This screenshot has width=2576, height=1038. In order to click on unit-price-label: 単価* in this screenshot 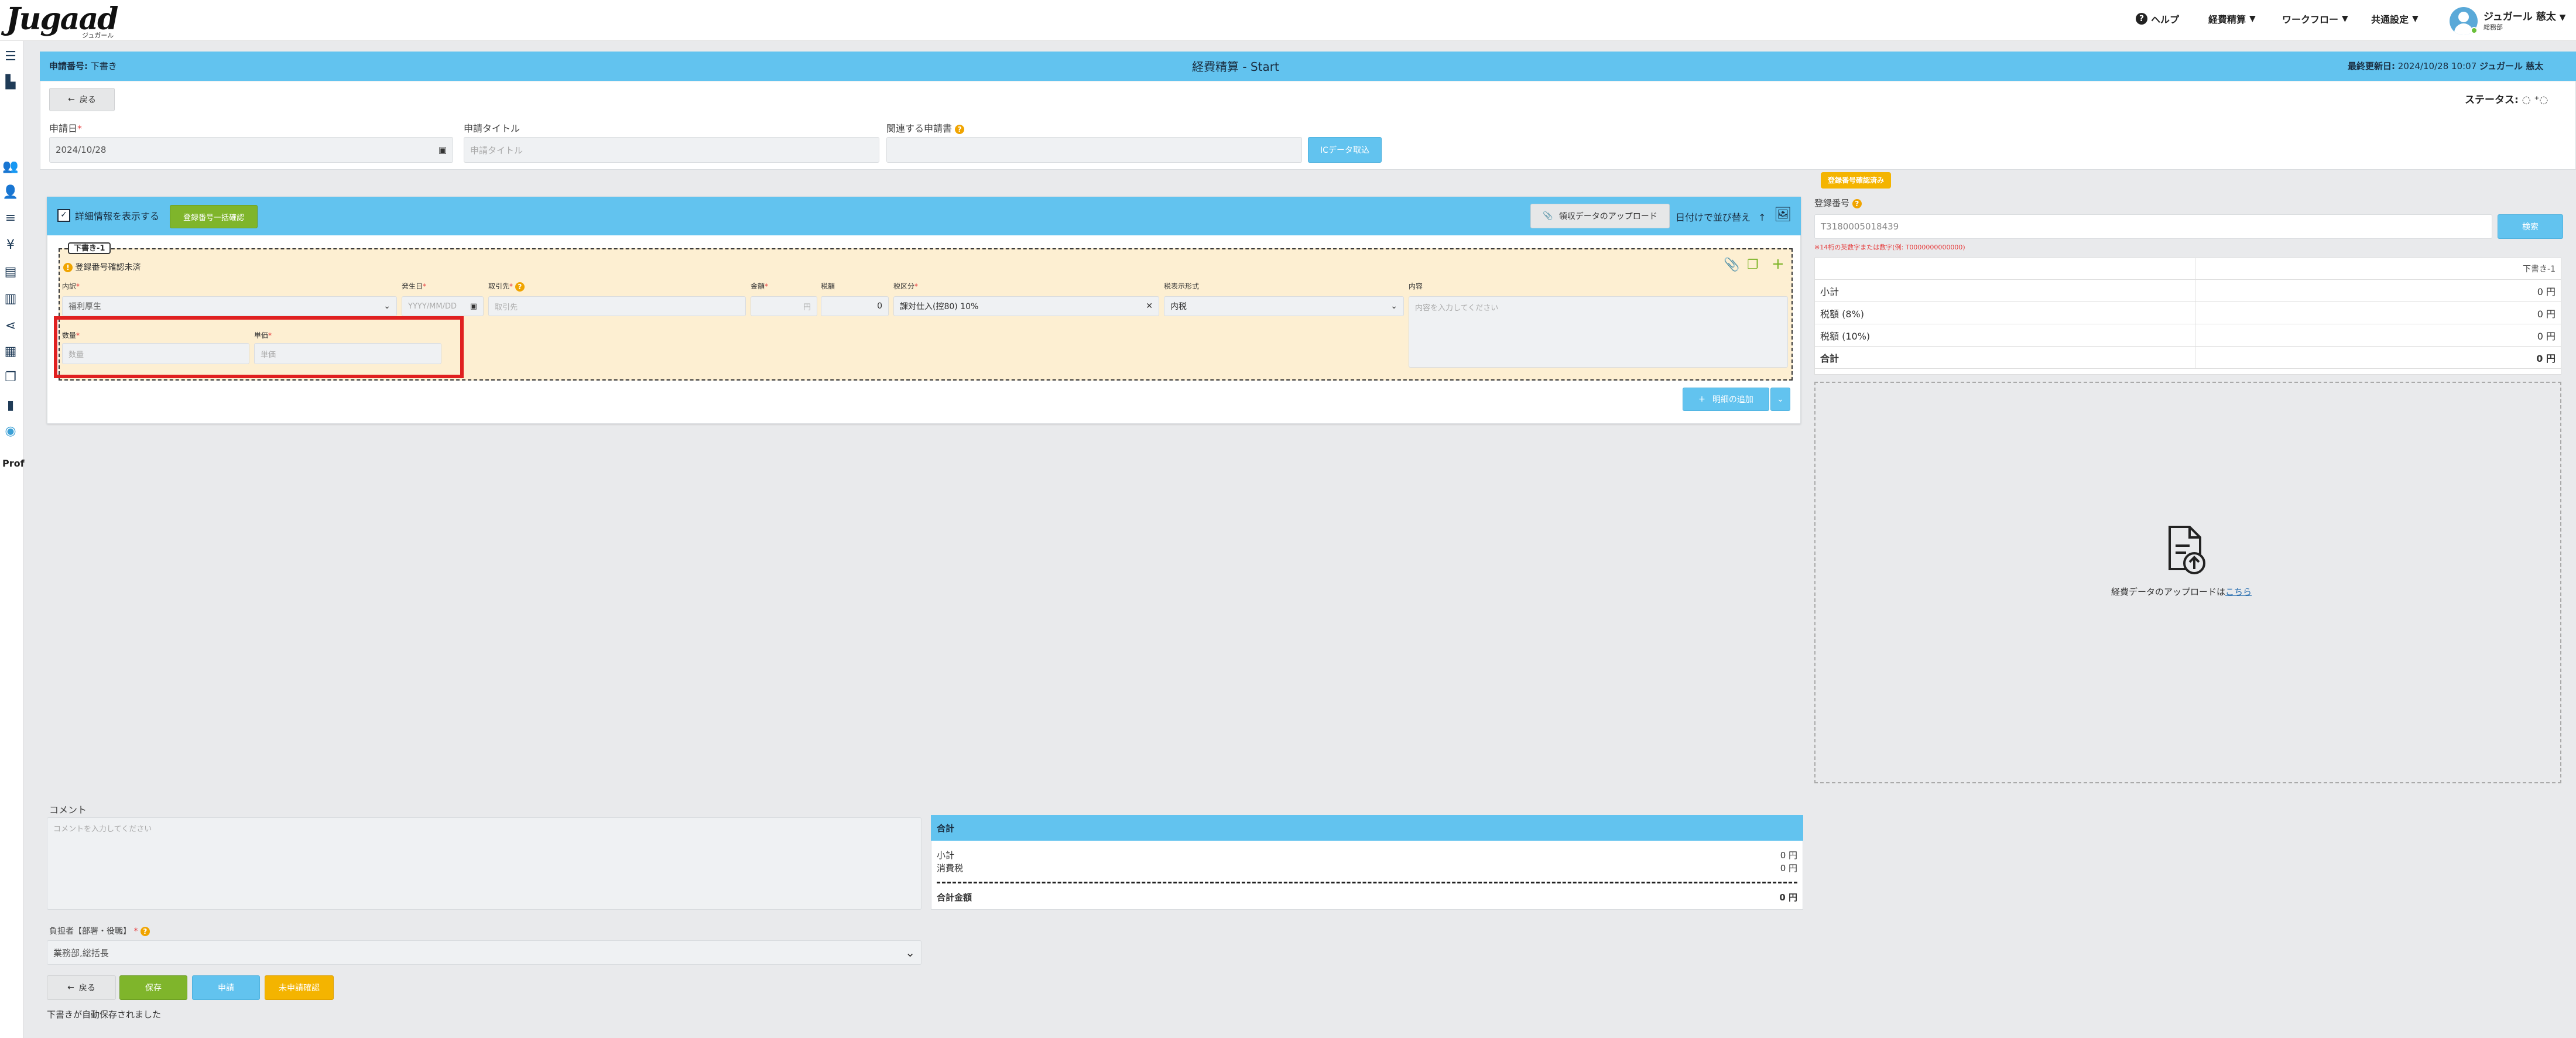, I will do `click(263, 335)`.